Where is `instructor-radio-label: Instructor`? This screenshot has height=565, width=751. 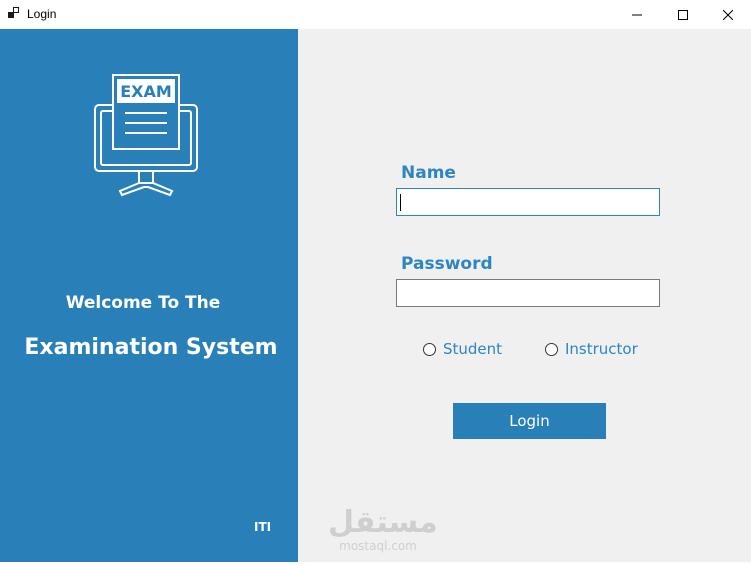
instructor-radio-label: Instructor is located at coordinates (601, 349).